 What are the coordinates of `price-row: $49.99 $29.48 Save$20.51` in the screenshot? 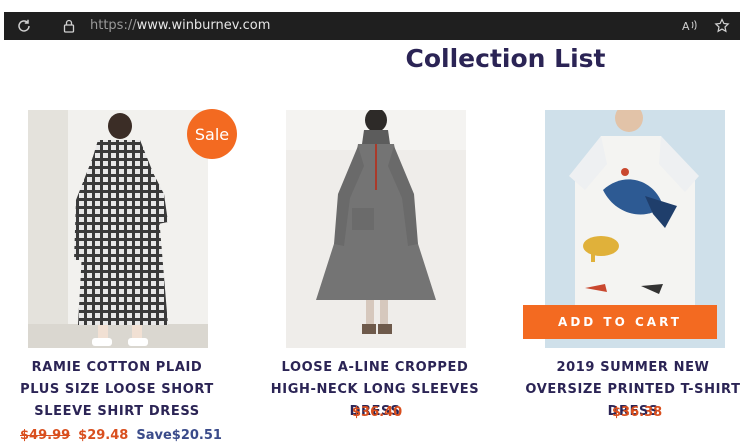 It's located at (121, 435).